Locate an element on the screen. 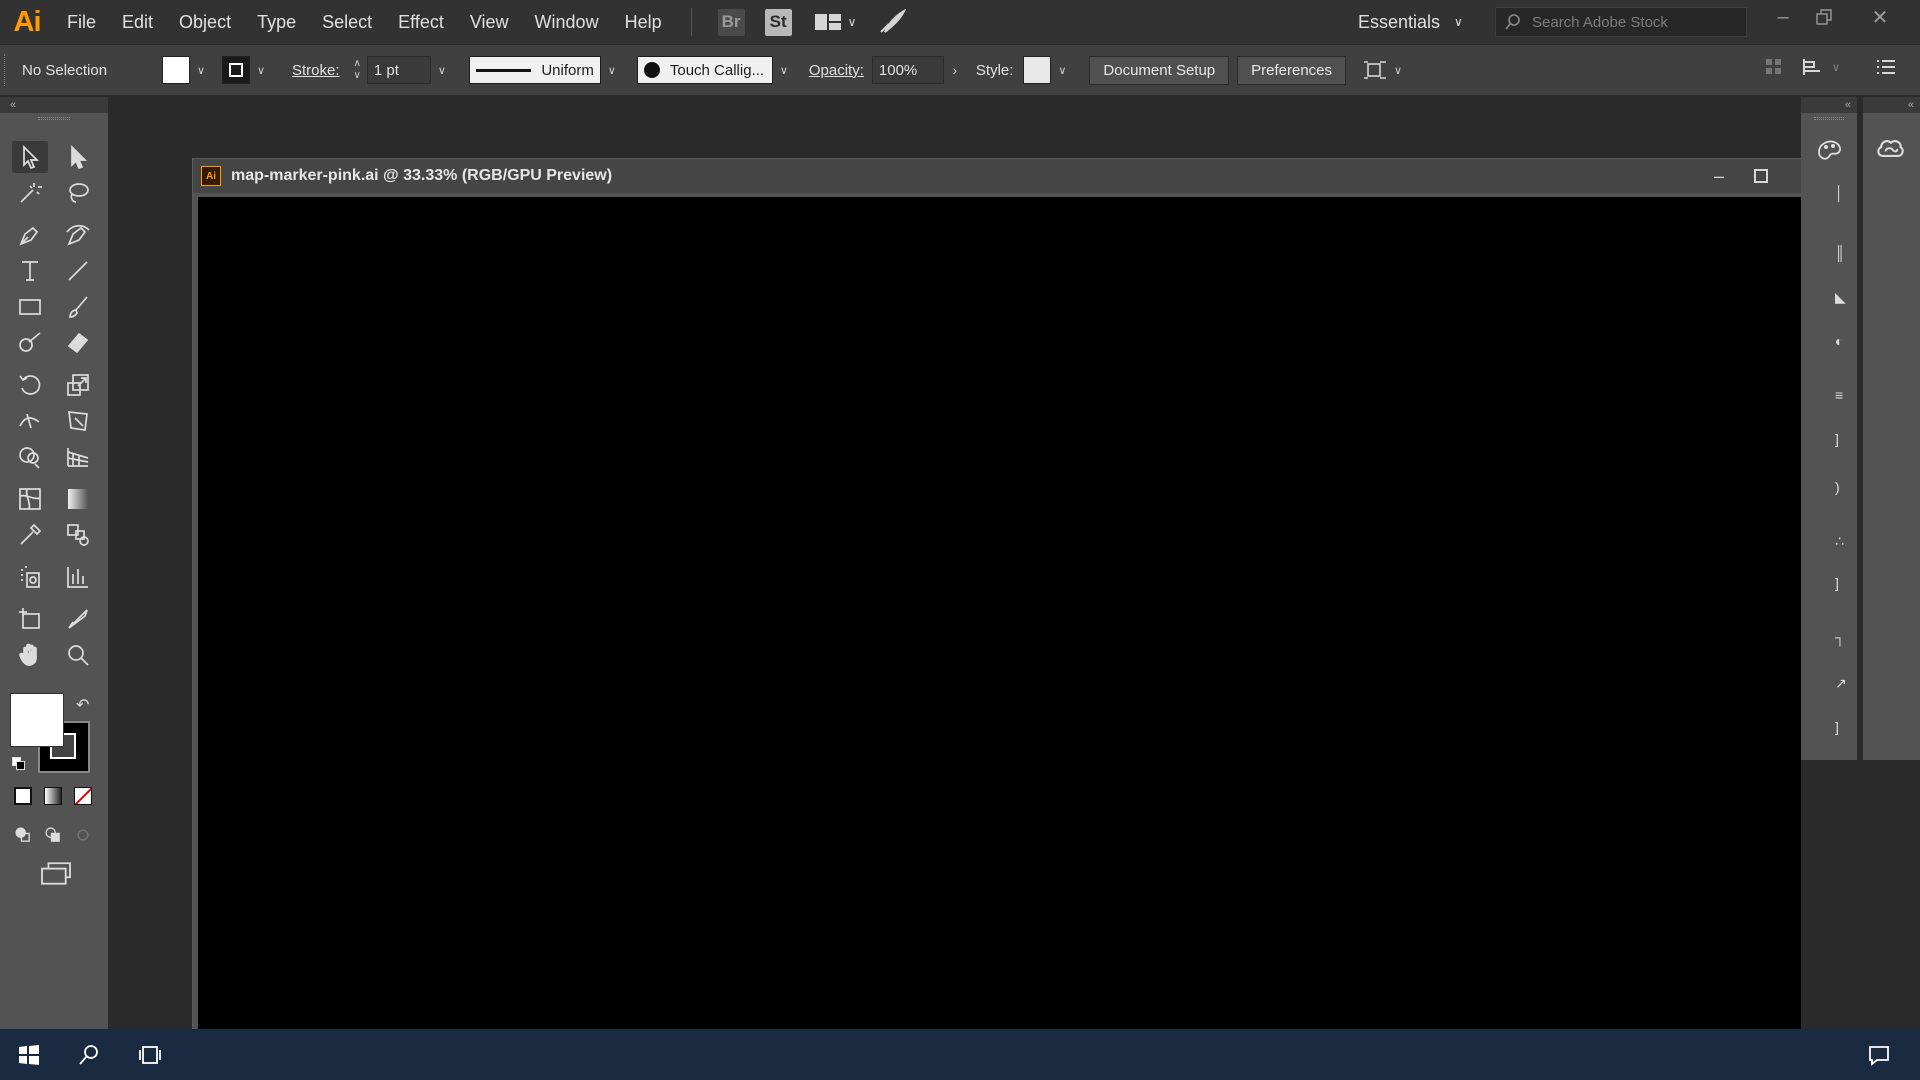 The height and width of the screenshot is (1080, 1920). pen-tool is located at coordinates (30, 235).